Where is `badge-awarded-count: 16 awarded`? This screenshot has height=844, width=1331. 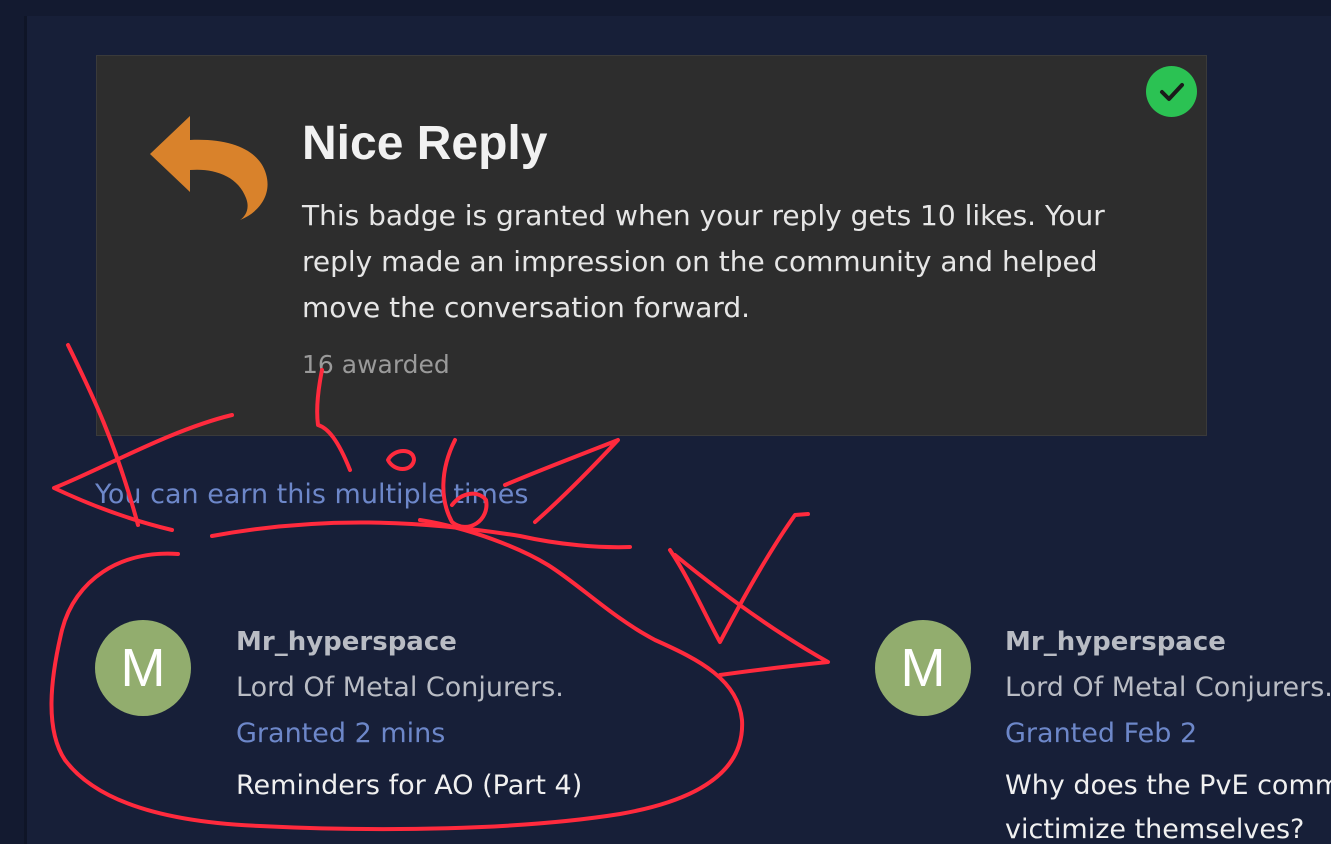 badge-awarded-count: 16 awarded is located at coordinates (376, 364).